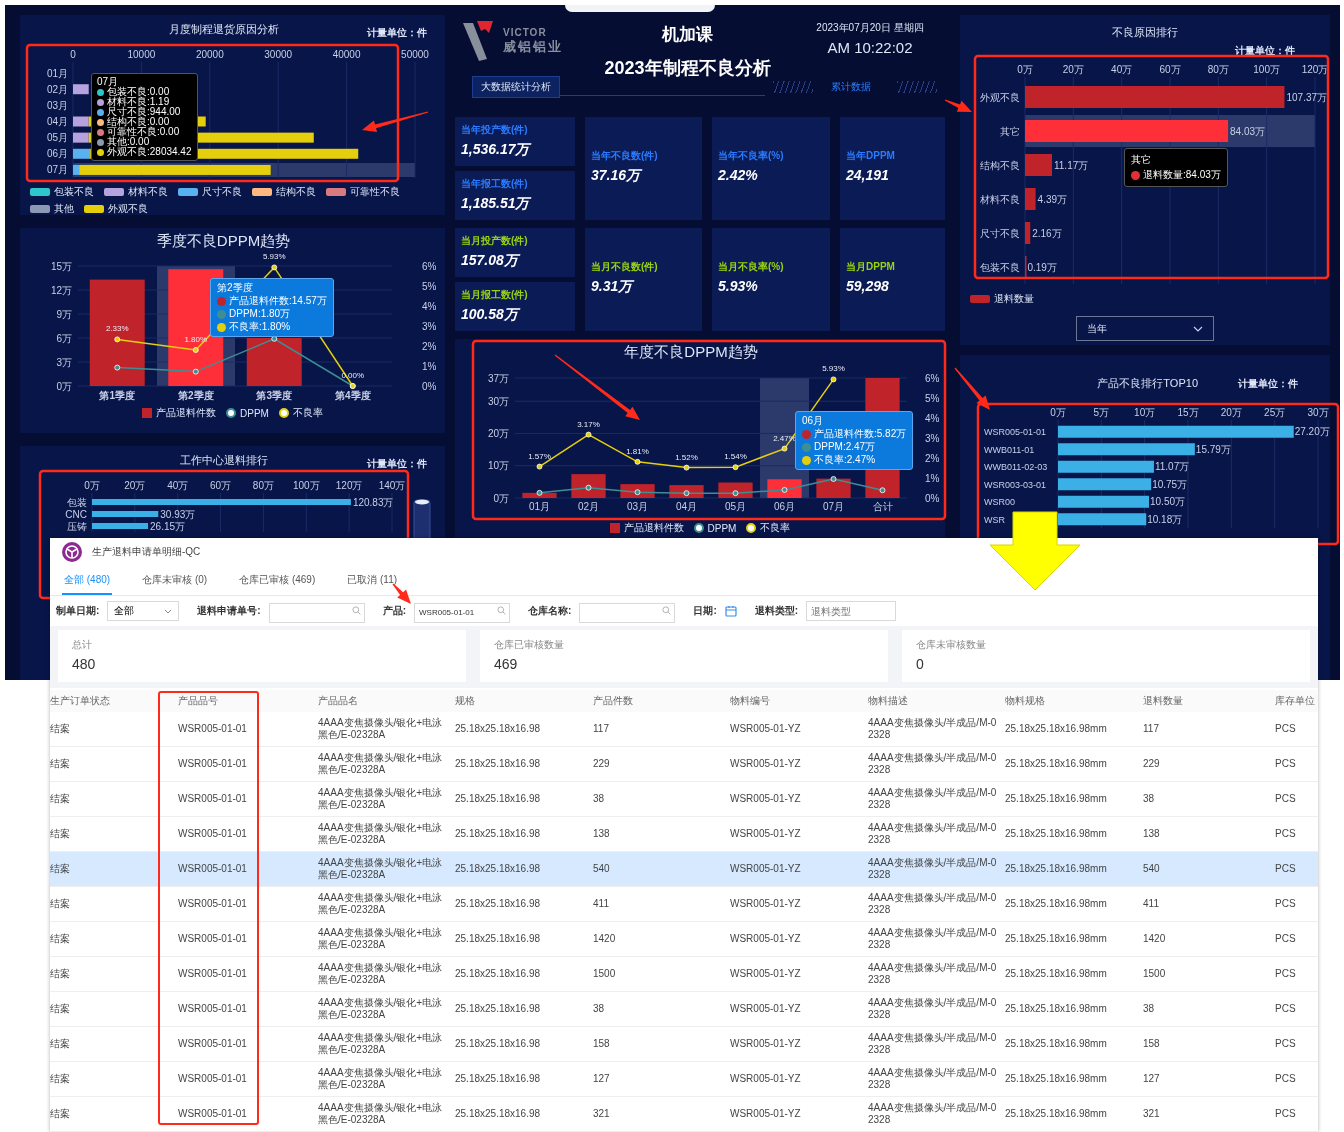 This screenshot has width=1344, height=1132. What do you see at coordinates (813, 421) in the screenshot?
I see `tooltip-title: 06月` at bounding box center [813, 421].